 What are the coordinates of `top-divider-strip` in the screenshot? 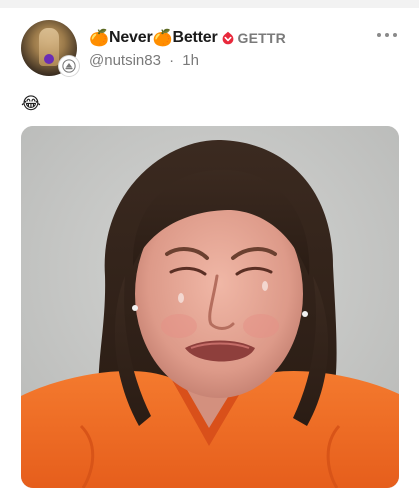 It's located at (209, 4).